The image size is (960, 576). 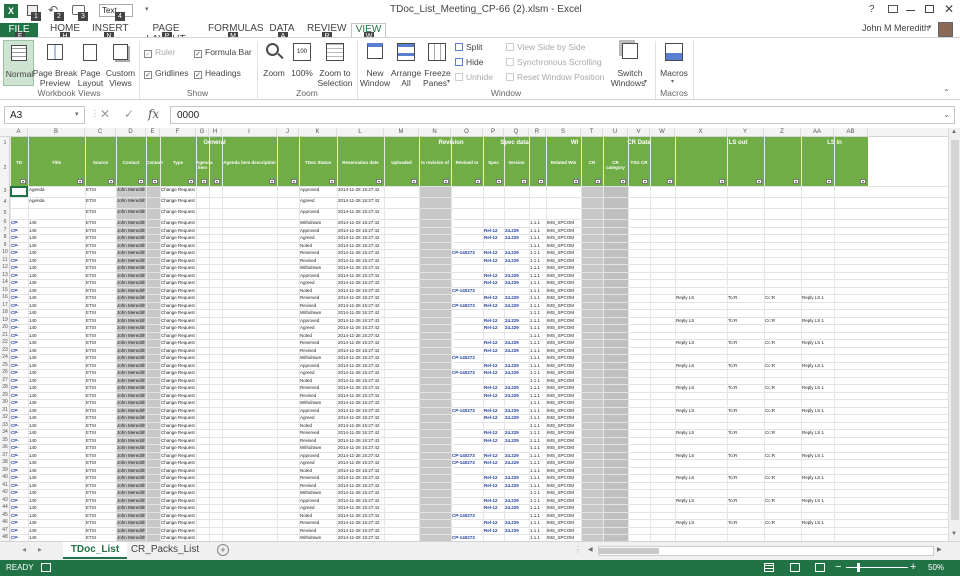 I want to click on unhide-button: Unhide, so click(x=474, y=77).